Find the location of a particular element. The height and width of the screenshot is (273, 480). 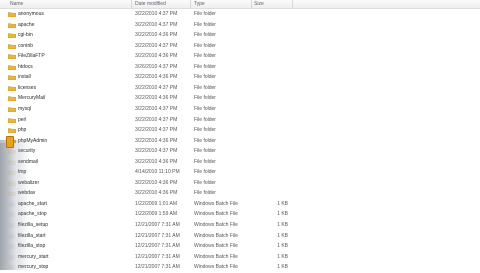

column-header-size: Size is located at coordinates (259, 4).